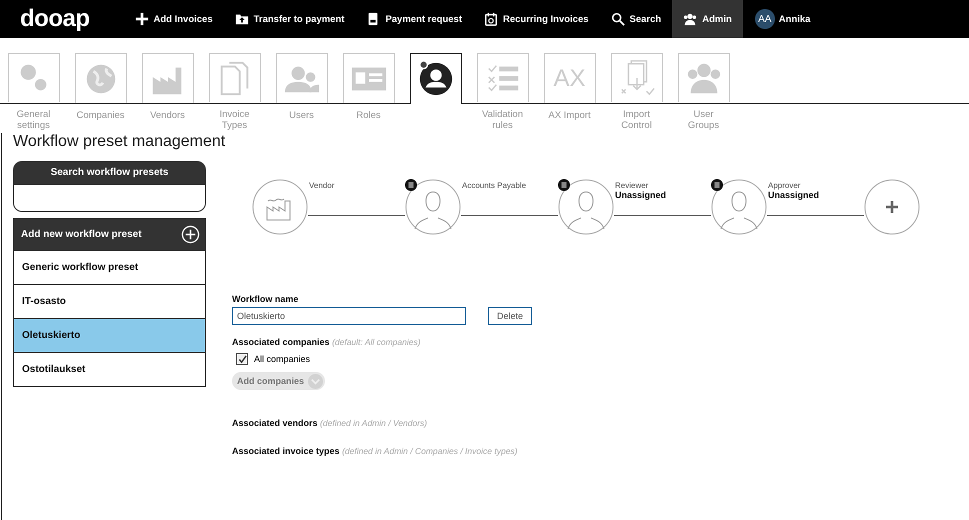 Image resolution: width=969 pixels, height=520 pixels. Describe the element at coordinates (282, 359) in the screenshot. I see `checkbox-label: All companies` at that location.